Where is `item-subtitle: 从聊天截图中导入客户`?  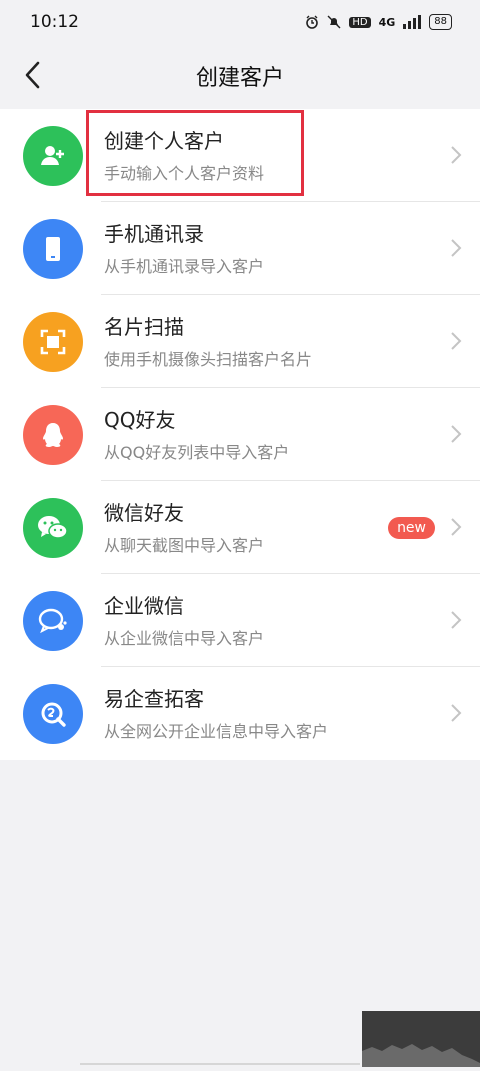
item-subtitle: 从聊天截图中导入客户 is located at coordinates (184, 545).